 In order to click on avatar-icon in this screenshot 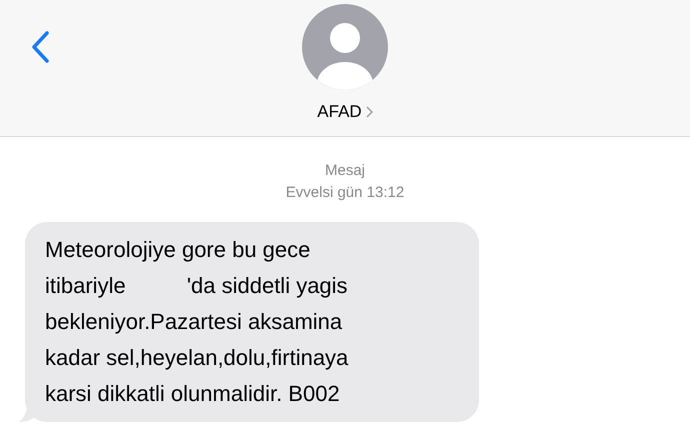, I will do `click(345, 47)`.